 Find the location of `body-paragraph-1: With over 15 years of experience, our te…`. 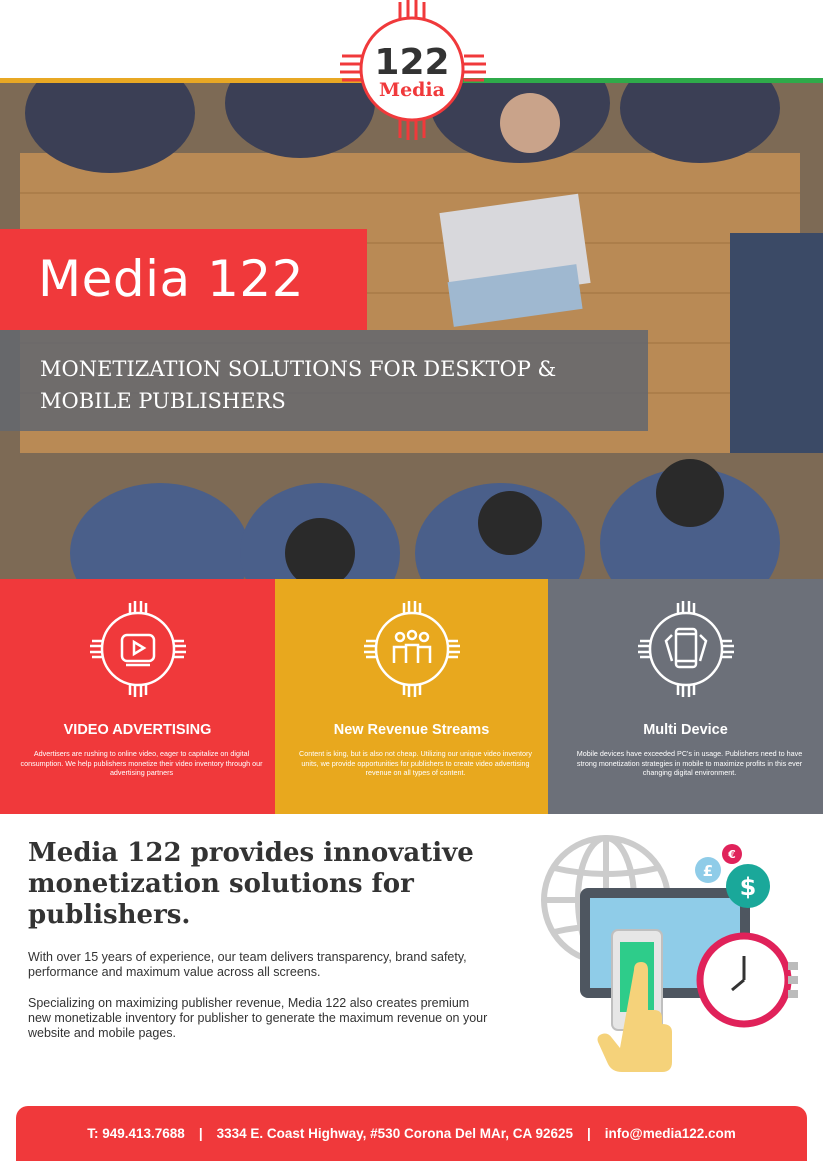

body-paragraph-1: With over 15 years of experience, our te… is located at coordinates (247, 964).